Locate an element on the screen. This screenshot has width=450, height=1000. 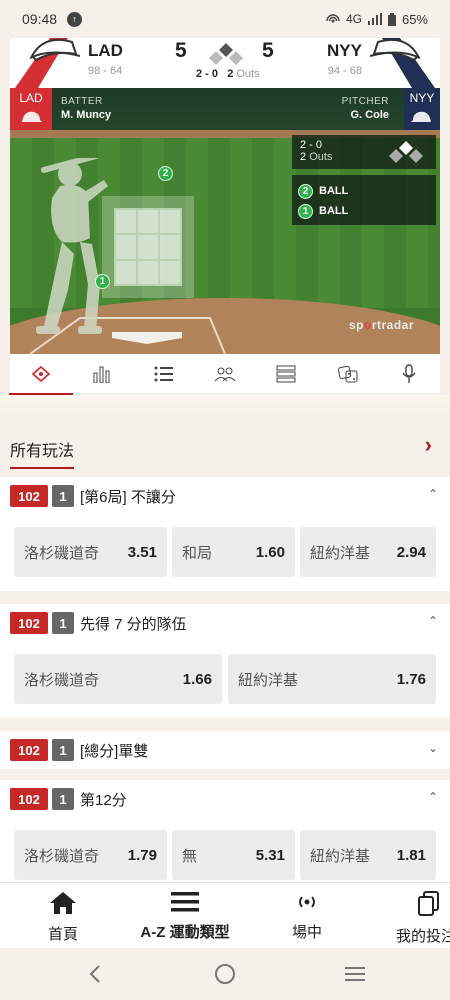
odds-button: 紐約洋基 1.81 is located at coordinates (368, 855).